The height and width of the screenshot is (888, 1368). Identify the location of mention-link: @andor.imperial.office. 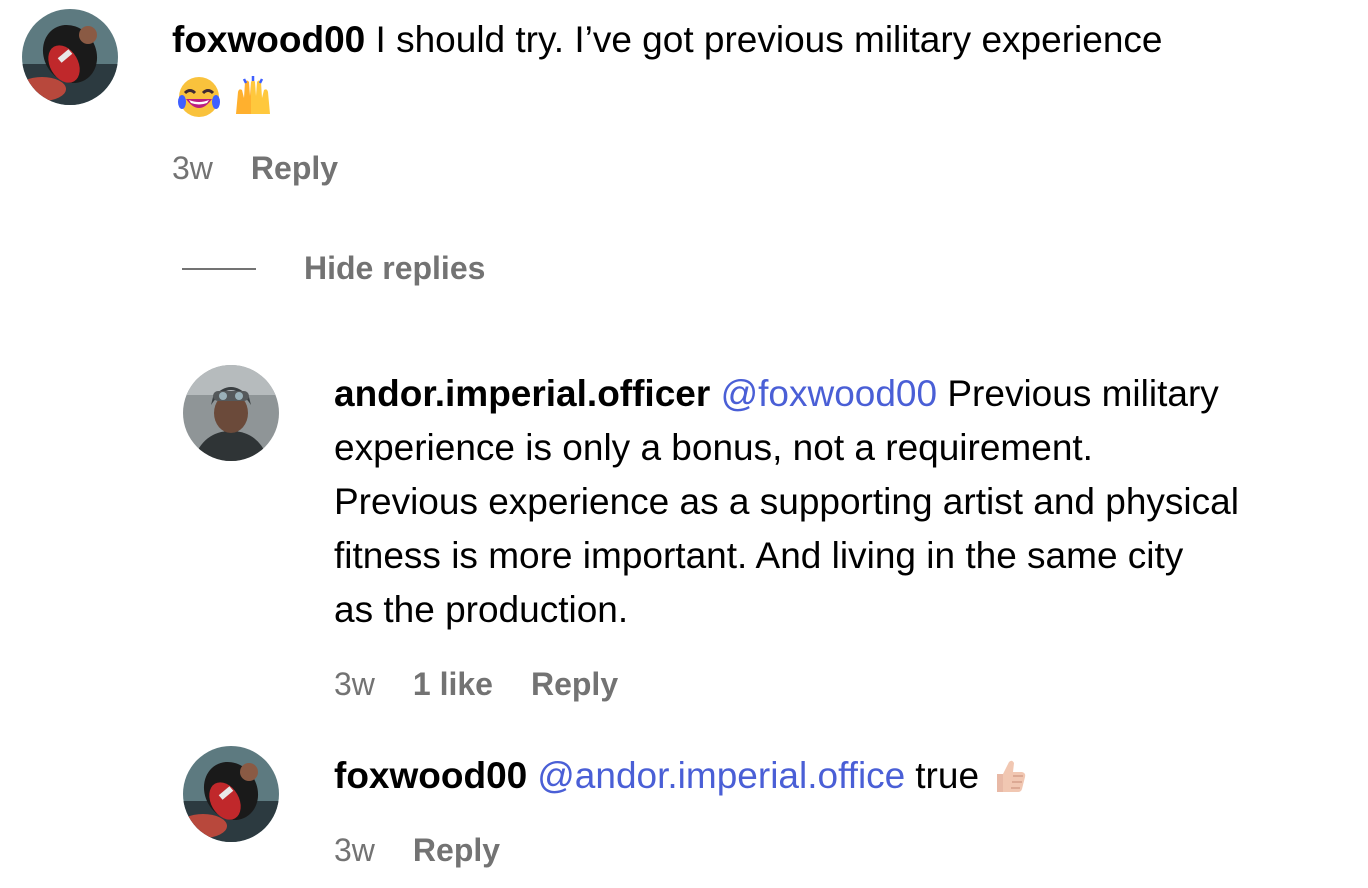
(721, 776).